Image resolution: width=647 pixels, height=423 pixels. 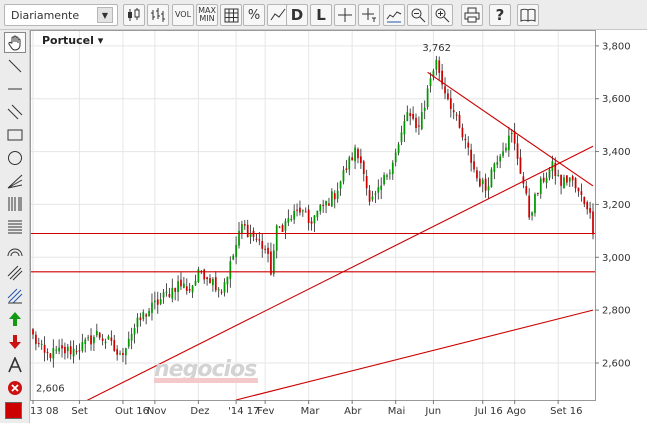 I want to click on speed-lines-tool, so click(x=15, y=295).